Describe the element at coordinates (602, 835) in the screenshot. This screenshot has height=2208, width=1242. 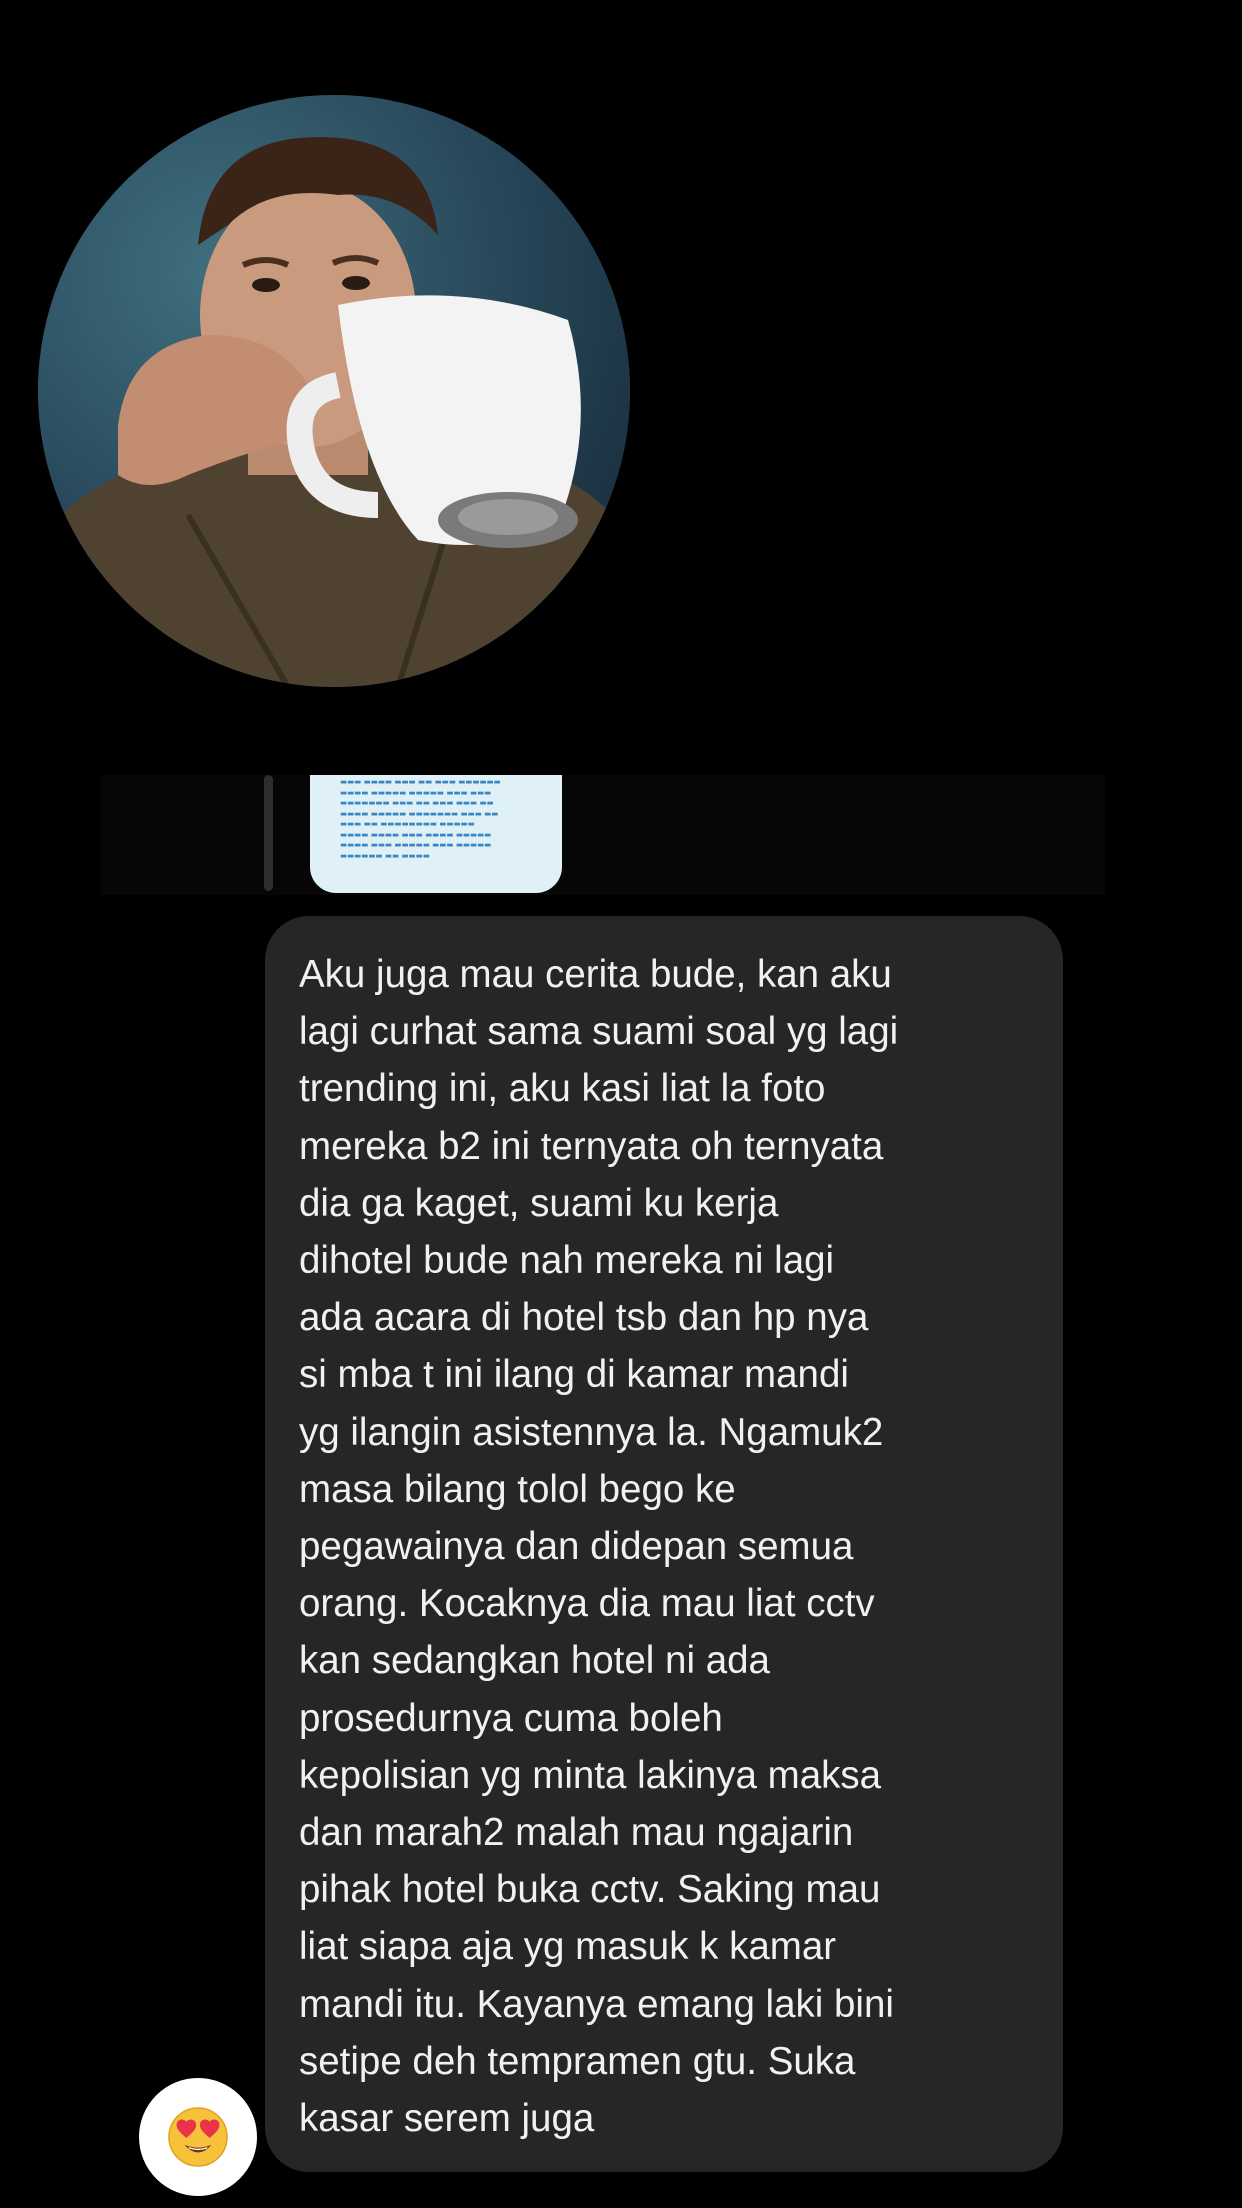
I see `replied-story-area` at that location.